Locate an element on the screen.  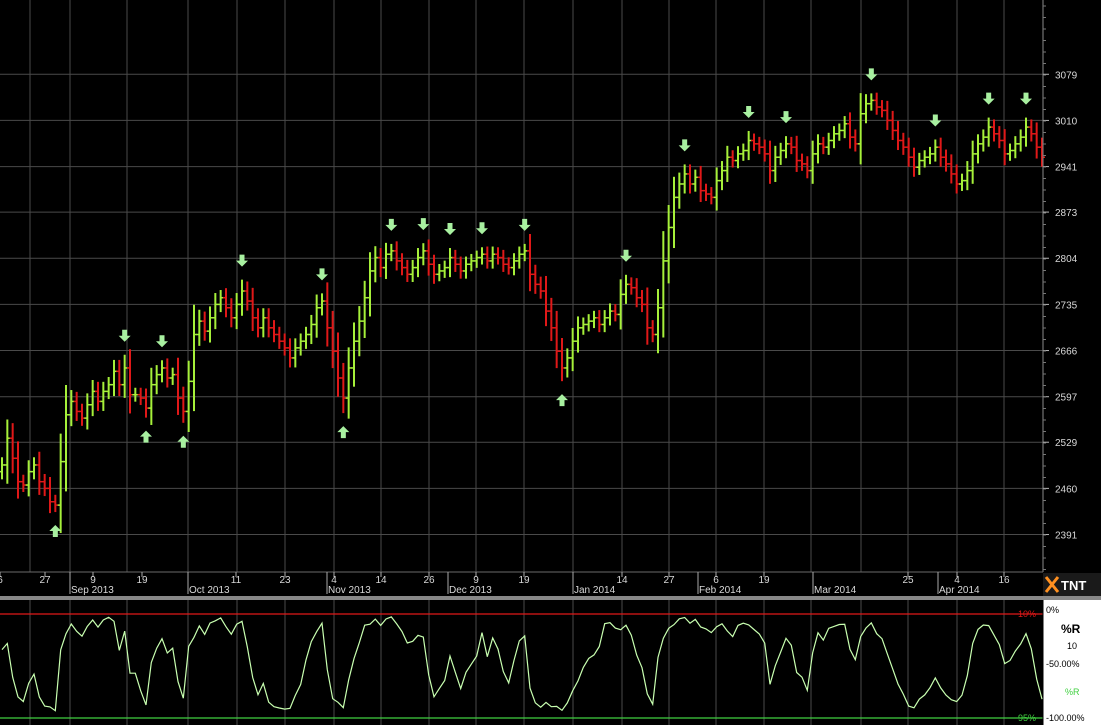
price-tick-label: 2941 is located at coordinates (1066, 168).